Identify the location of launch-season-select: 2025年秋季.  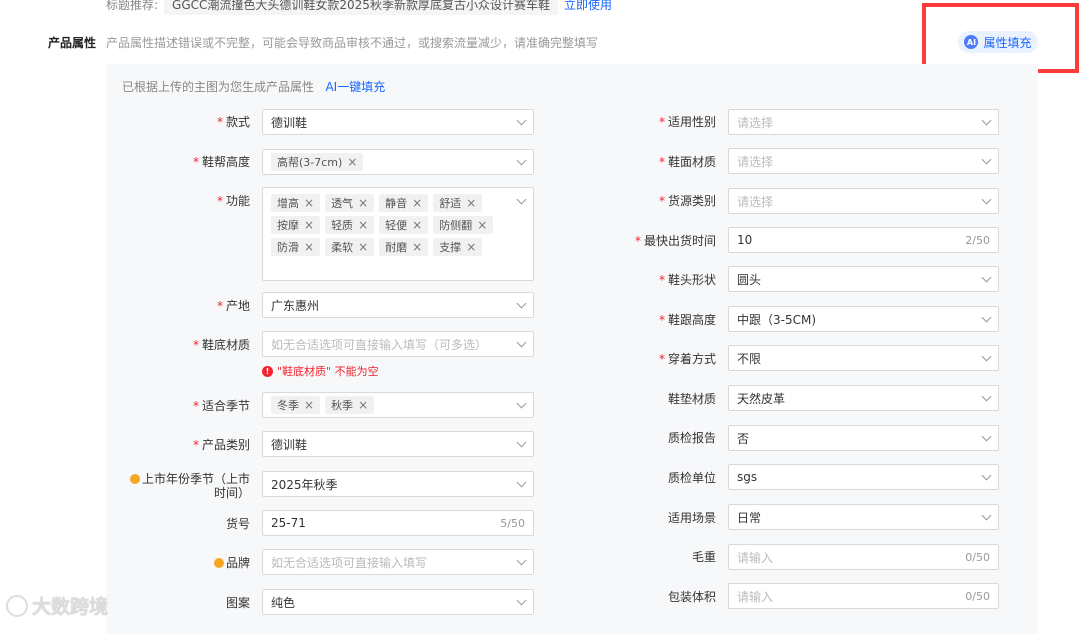
(398, 484).